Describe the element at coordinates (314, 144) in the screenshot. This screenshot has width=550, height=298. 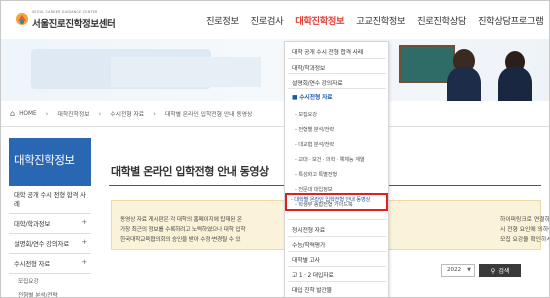
I see `dropdown-subitem: - 대교협 분석/전략` at that location.